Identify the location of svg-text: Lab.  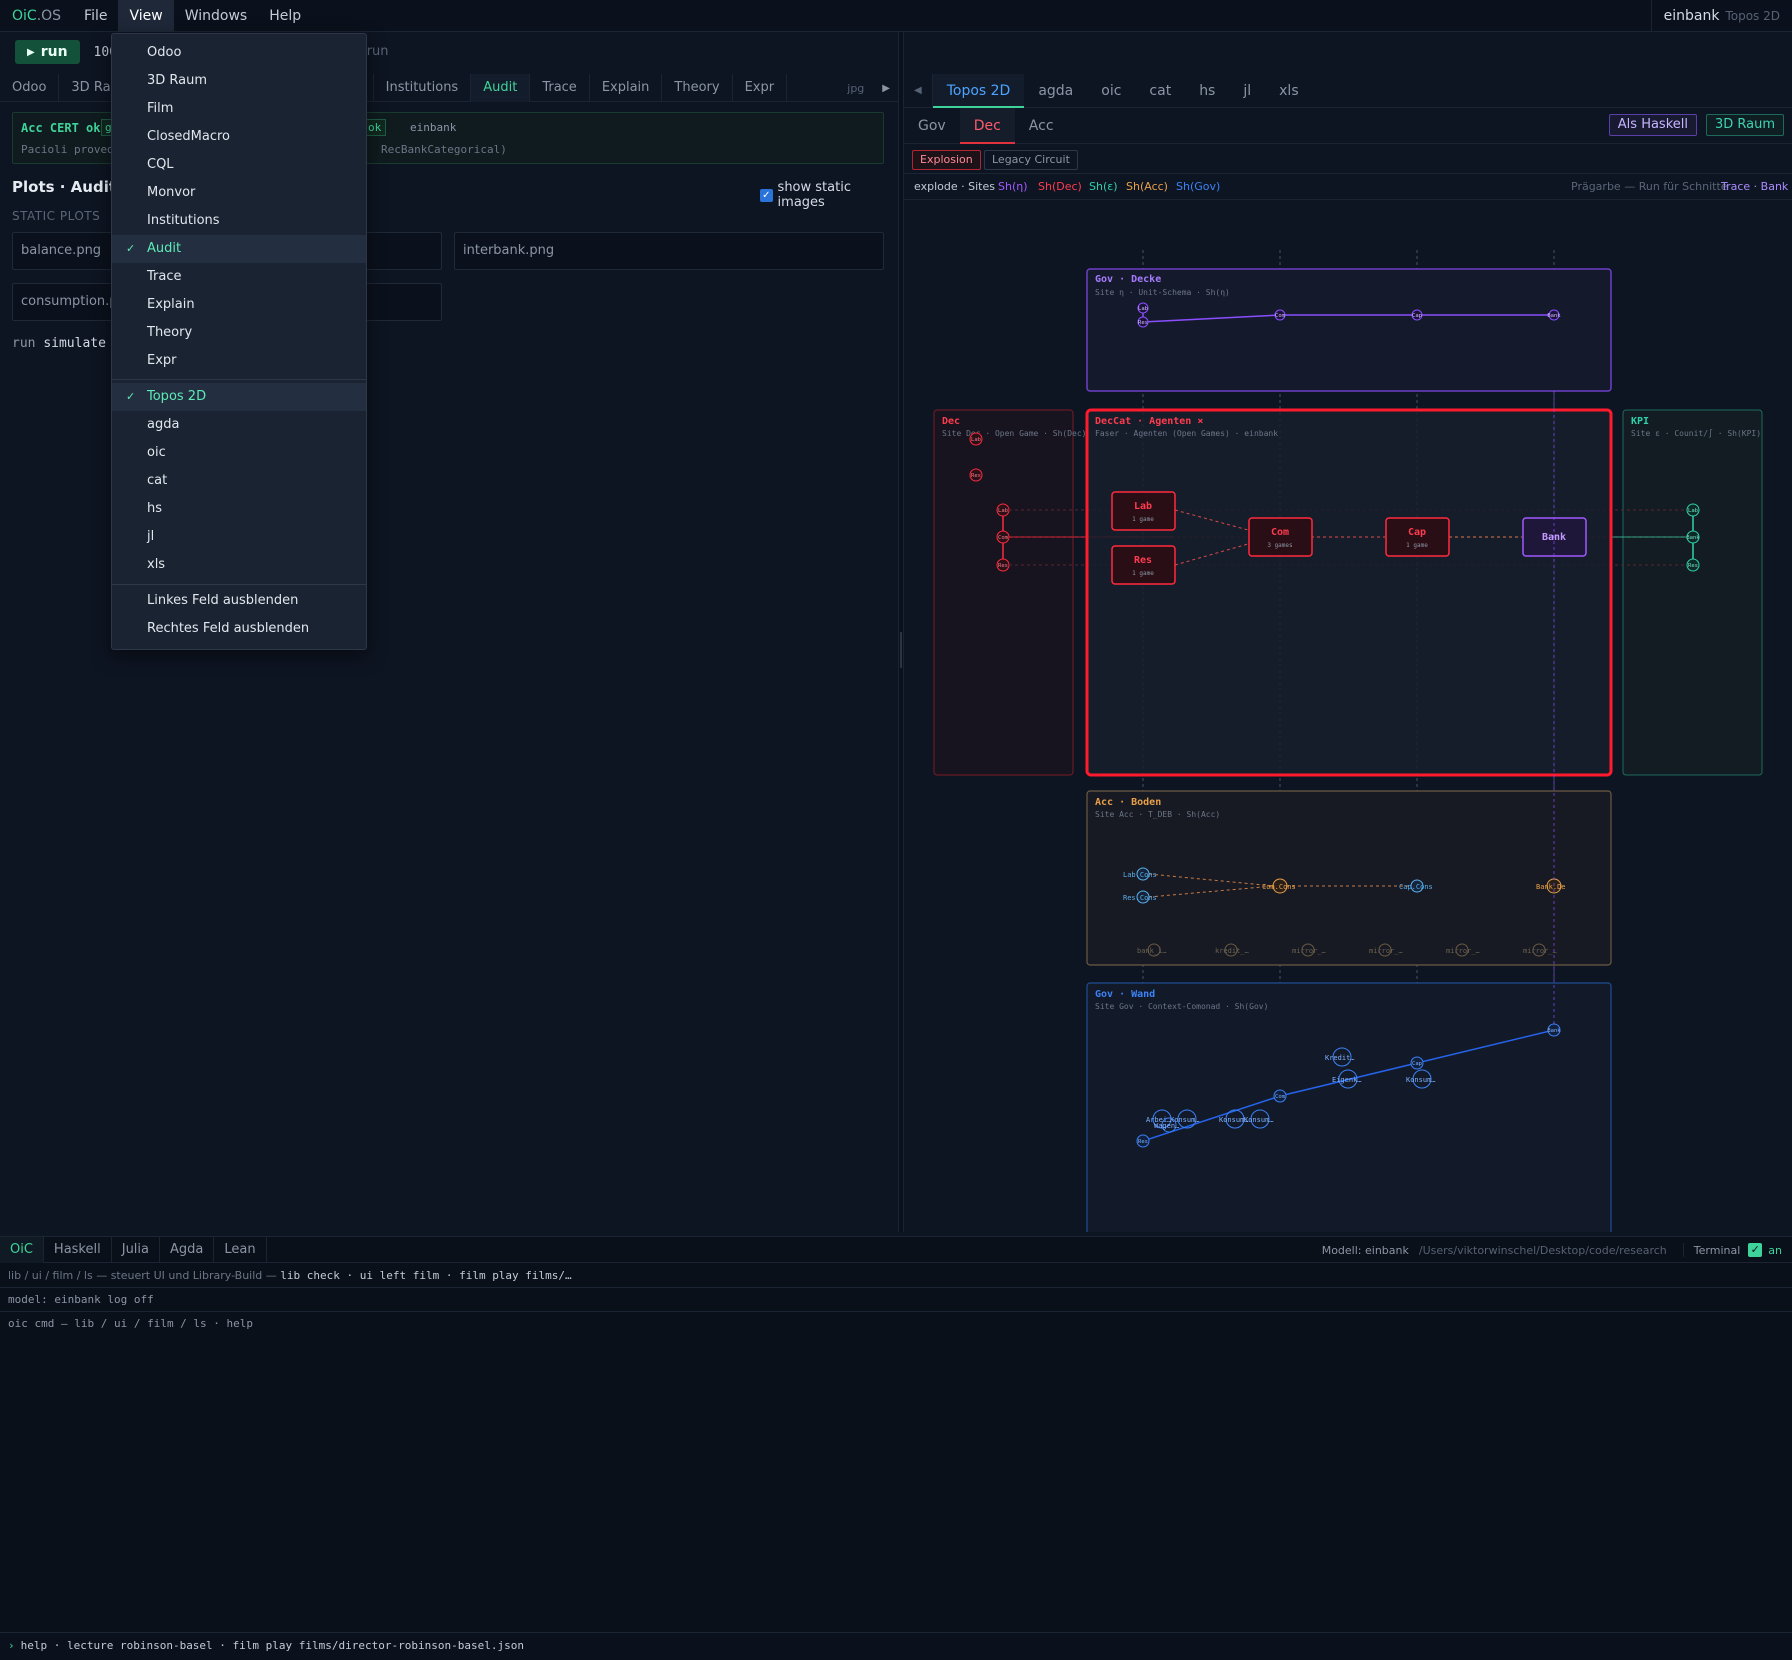
(1003, 511).